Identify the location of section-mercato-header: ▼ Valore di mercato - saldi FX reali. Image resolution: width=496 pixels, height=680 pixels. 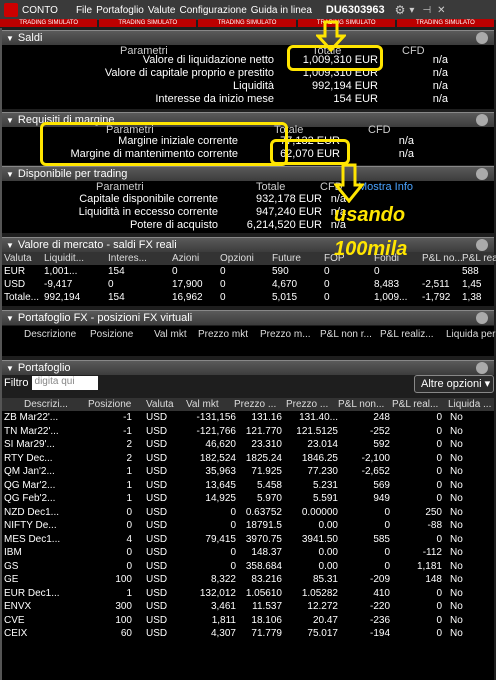
(248, 244).